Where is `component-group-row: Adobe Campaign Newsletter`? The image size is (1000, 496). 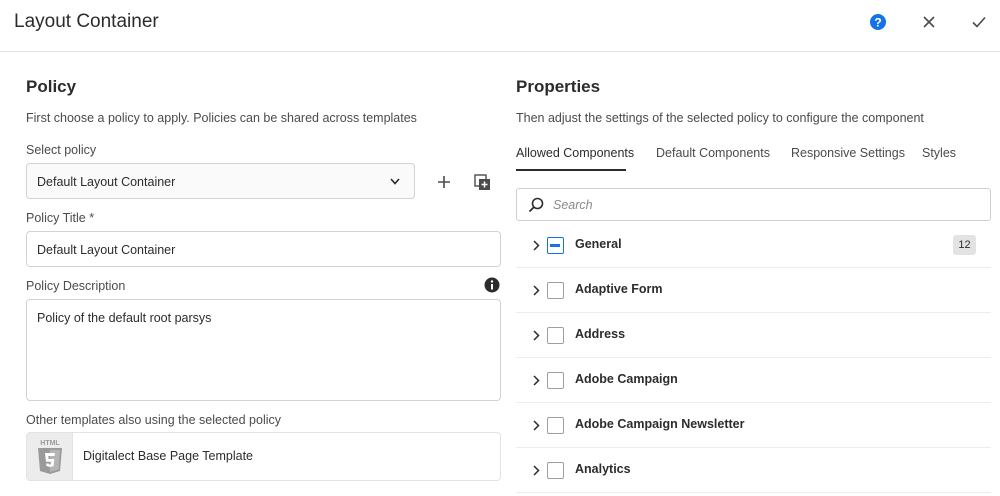
component-group-row: Adobe Campaign Newsletter is located at coordinates (753, 425).